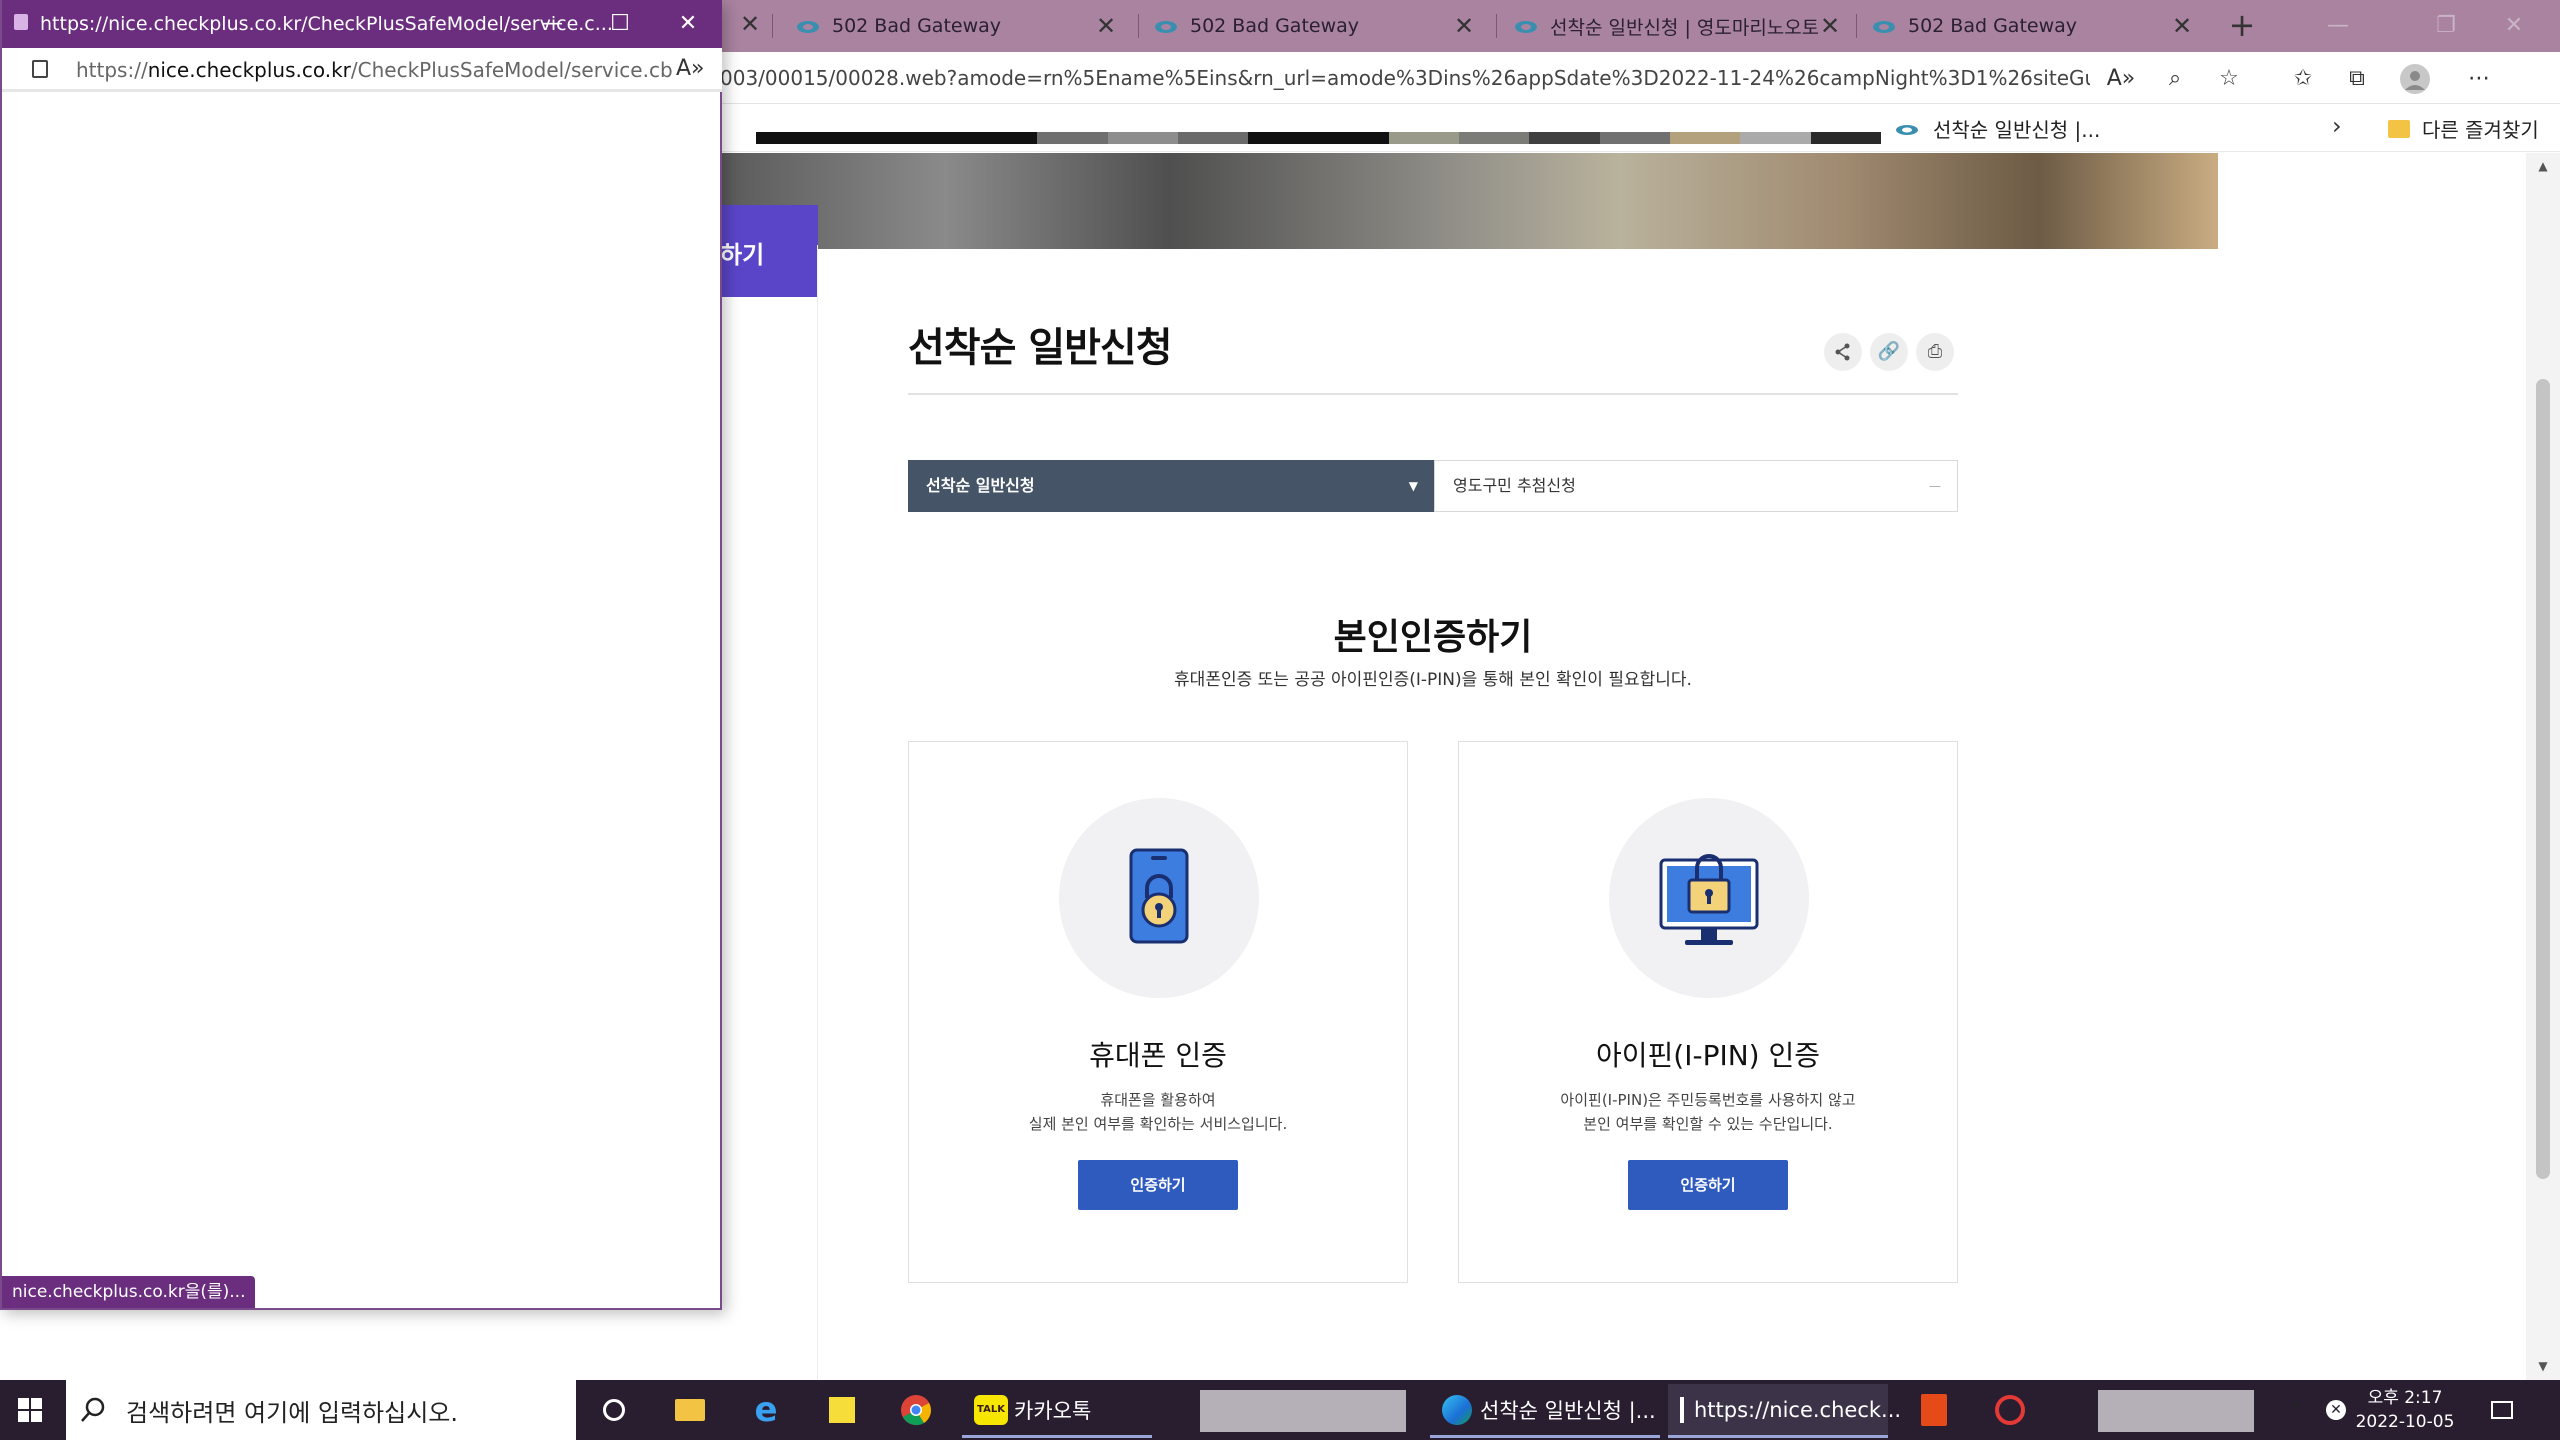 This screenshot has height=1440, width=2560. I want to click on lock-icon, so click(40, 69).